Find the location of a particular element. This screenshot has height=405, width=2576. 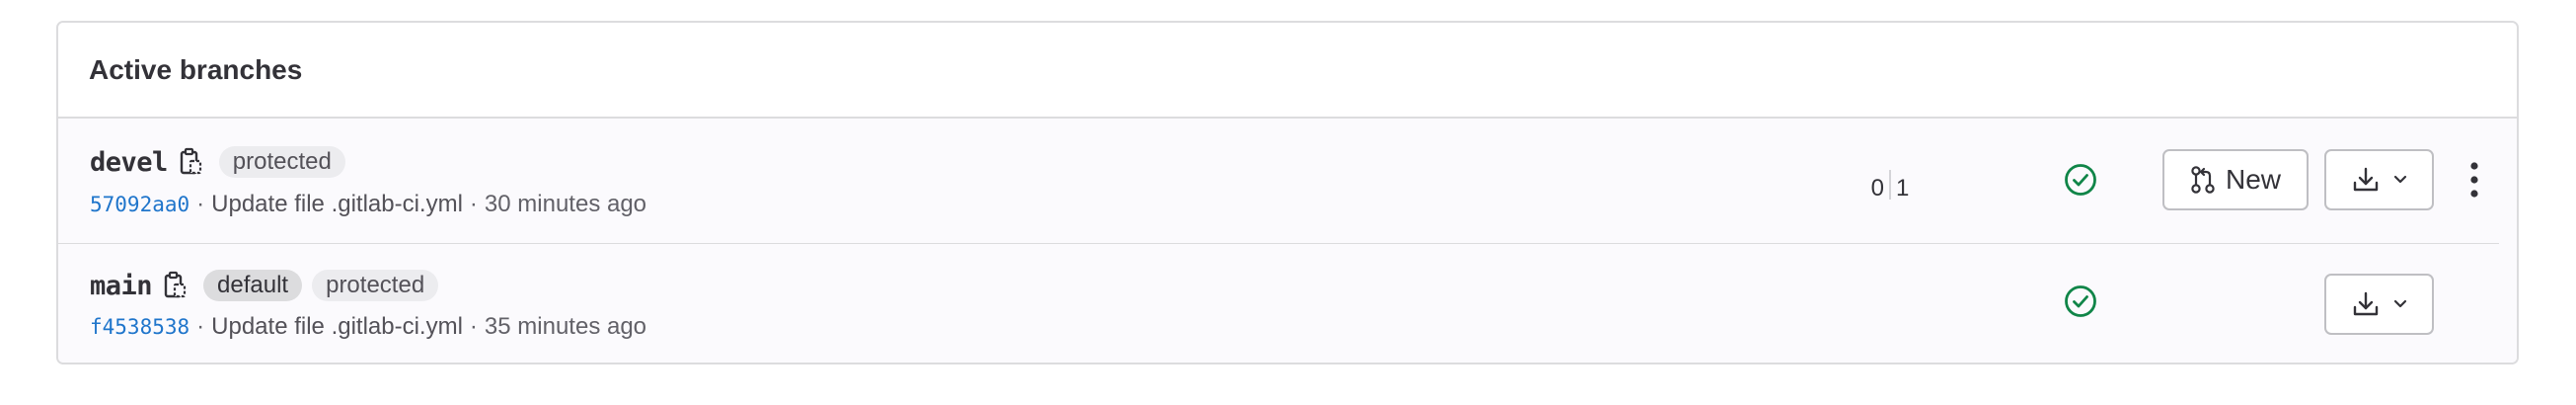

commit-time: 35 minutes ago is located at coordinates (565, 326).